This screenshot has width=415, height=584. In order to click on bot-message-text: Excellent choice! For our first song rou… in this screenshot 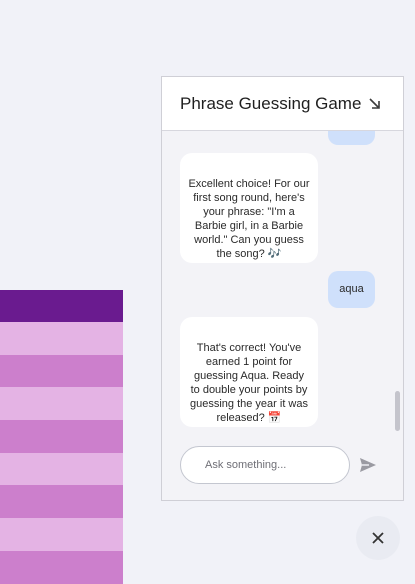, I will do `click(249, 219)`.